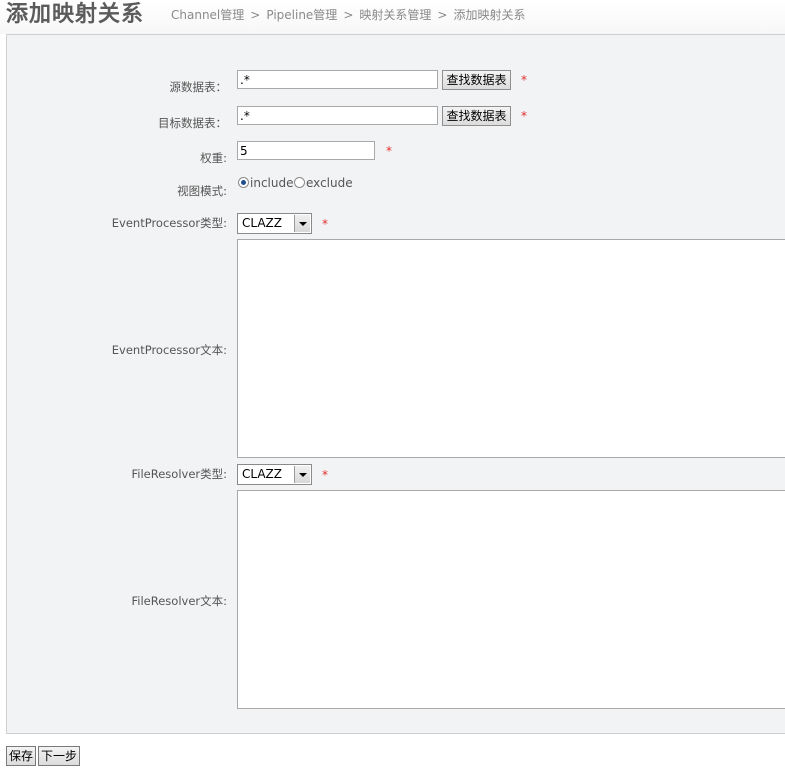  I want to click on file-resolver-type-label: FileResolver类型:, so click(179, 474).